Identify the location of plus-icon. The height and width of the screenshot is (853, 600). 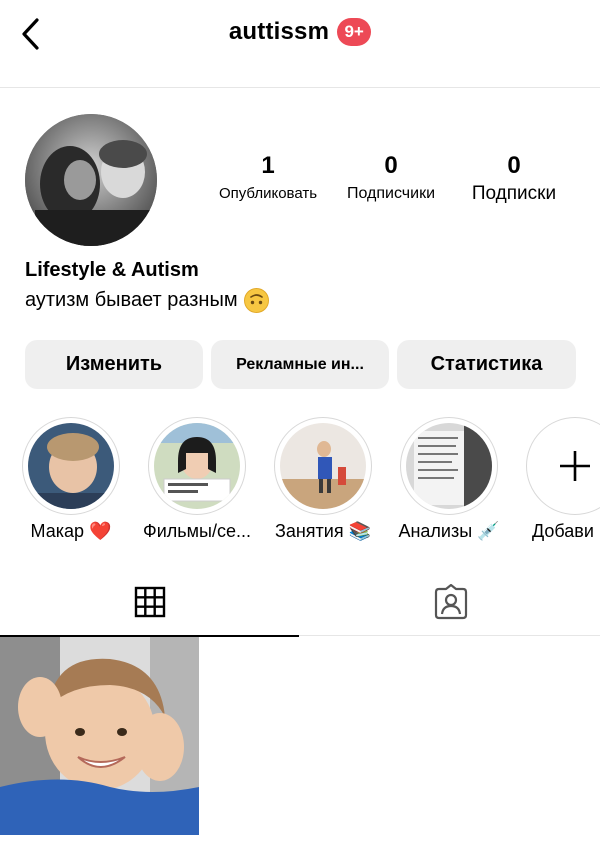
(575, 466).